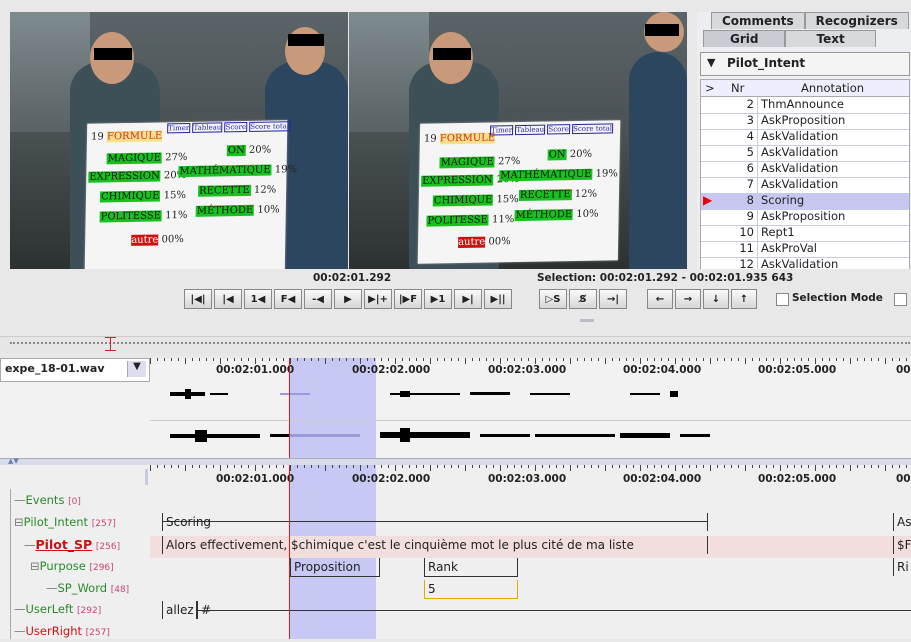  What do you see at coordinates (468, 299) in the screenshot?
I see `media-button-9: ▶|` at bounding box center [468, 299].